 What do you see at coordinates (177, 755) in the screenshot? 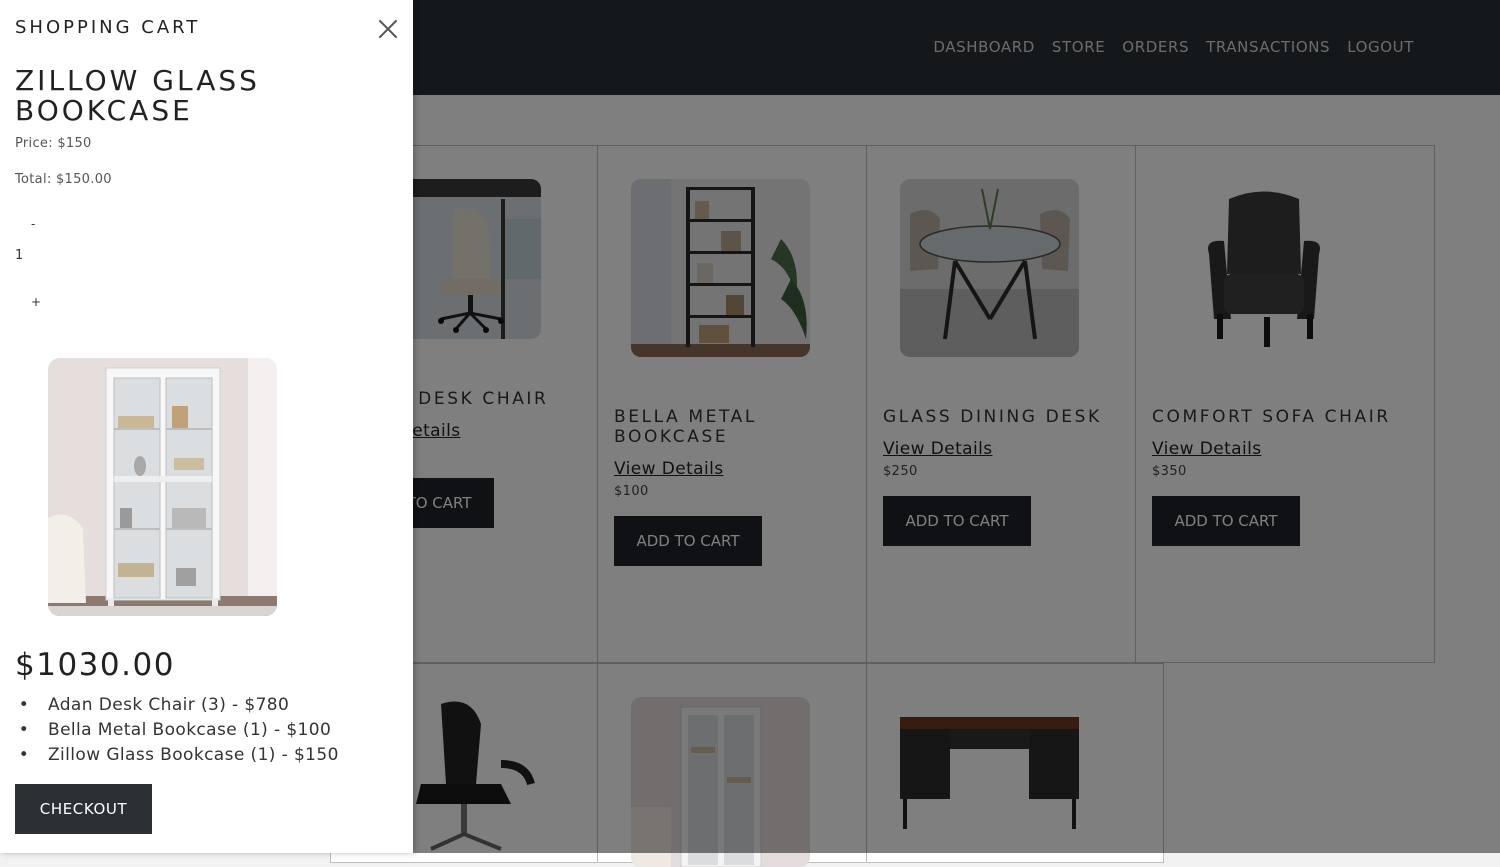
I see `cart-item: Zillow Glass Bookcase (1) - $150` at bounding box center [177, 755].